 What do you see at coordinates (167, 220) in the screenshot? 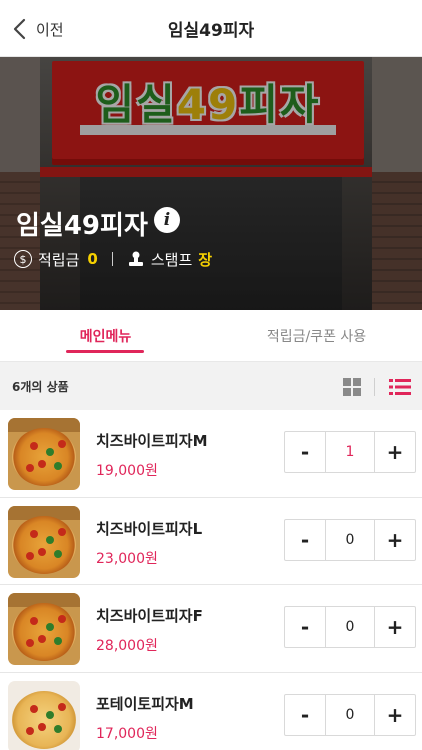
I see `info-icon: i` at bounding box center [167, 220].